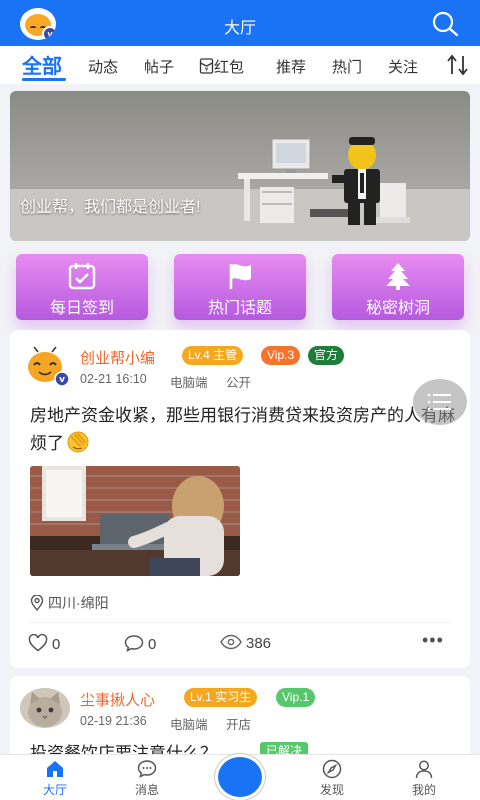 The width and height of the screenshot is (480, 800). Describe the element at coordinates (458, 65) in the screenshot. I see `sort-swap-icon` at that location.